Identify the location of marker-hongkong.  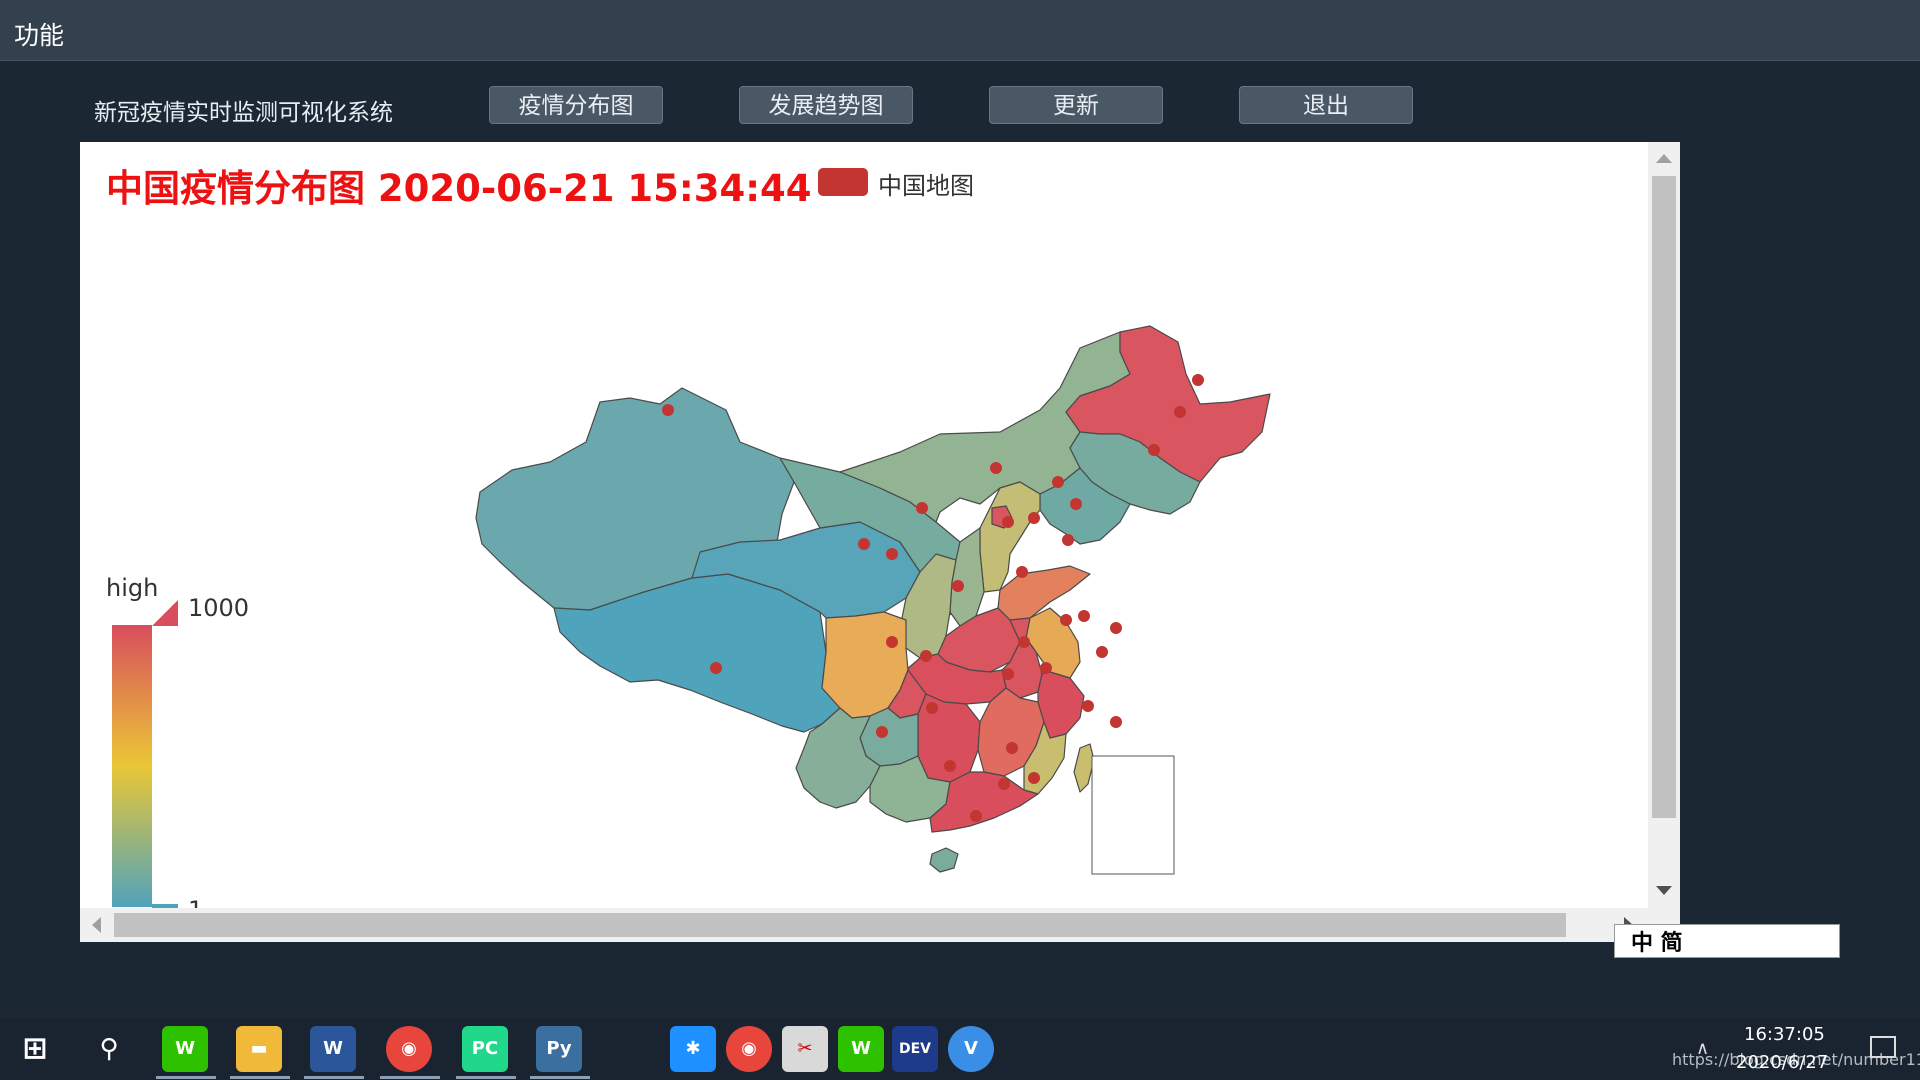
(1034, 778).